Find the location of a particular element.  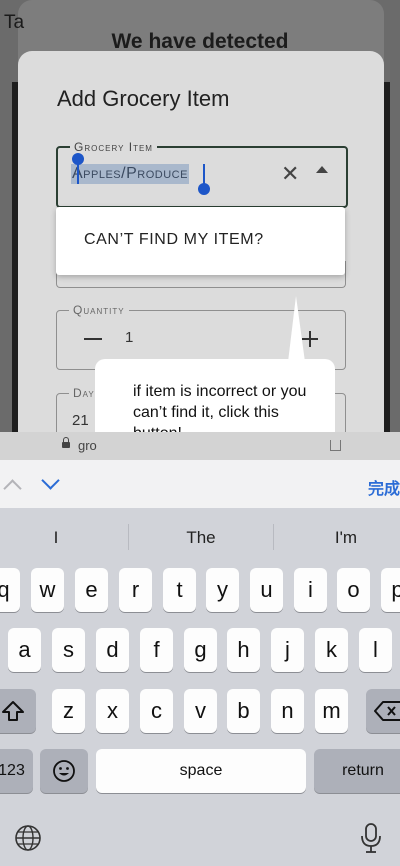

autocomplete-popover: CAN’T FIND MY ITEM? is located at coordinates (200, 241).